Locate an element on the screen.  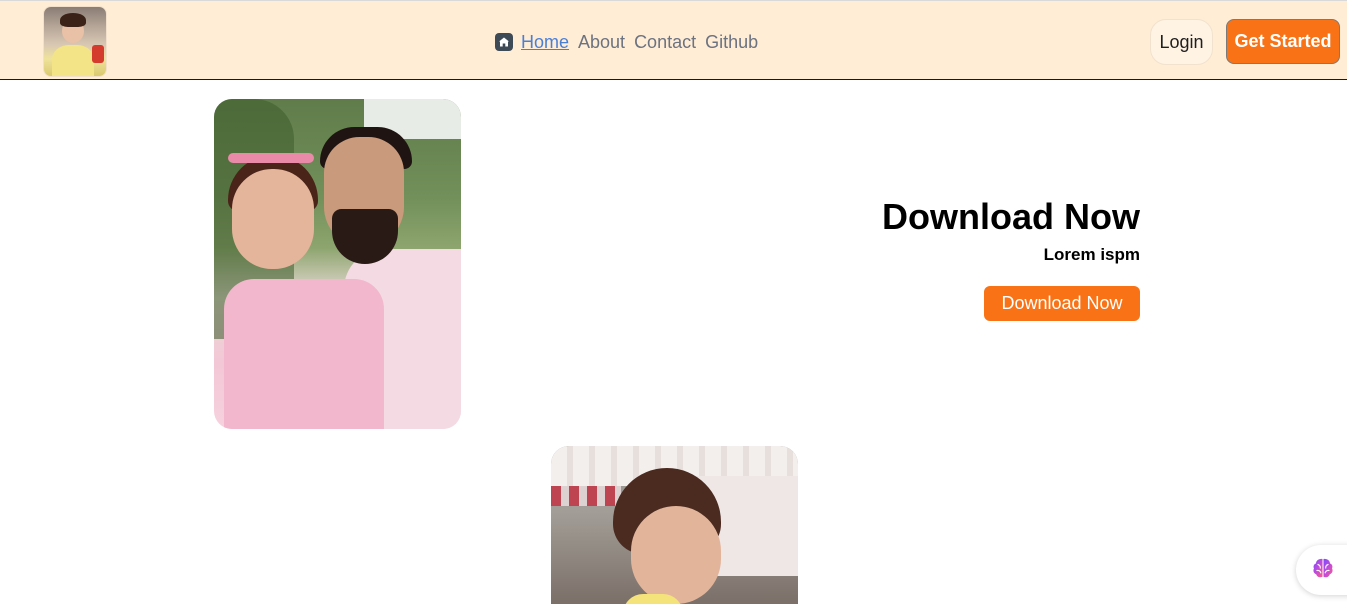
nav-link-contact: Contact is located at coordinates (665, 42).